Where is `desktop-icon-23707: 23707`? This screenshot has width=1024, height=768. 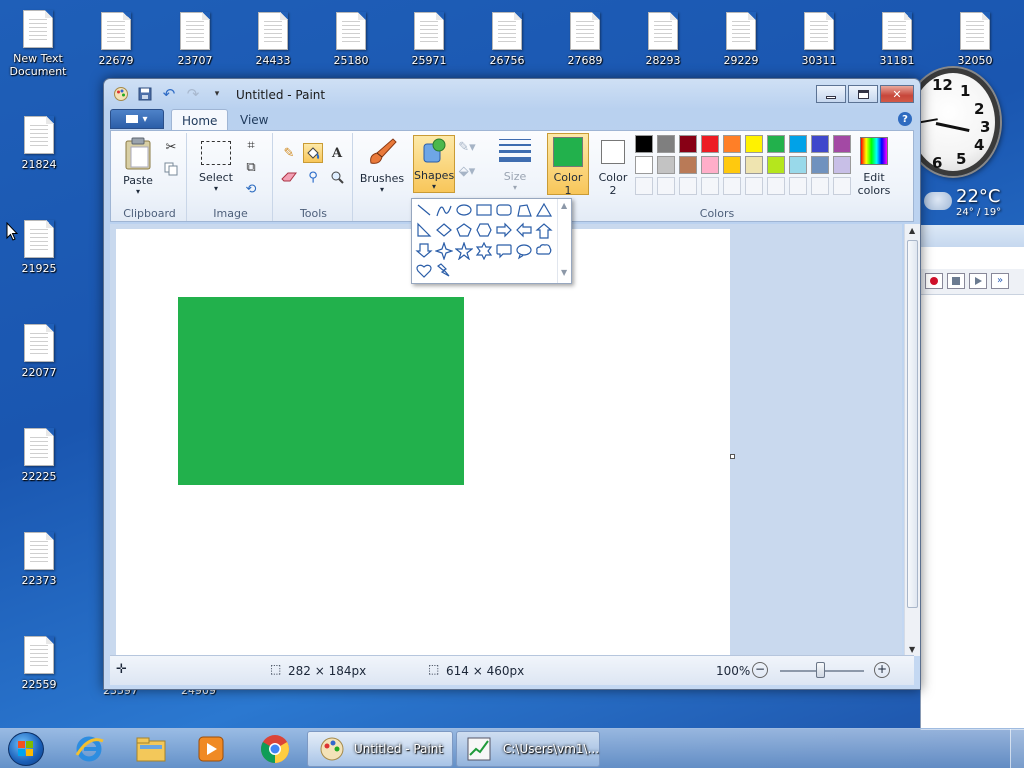 desktop-icon-23707: 23707 is located at coordinates (195, 39).